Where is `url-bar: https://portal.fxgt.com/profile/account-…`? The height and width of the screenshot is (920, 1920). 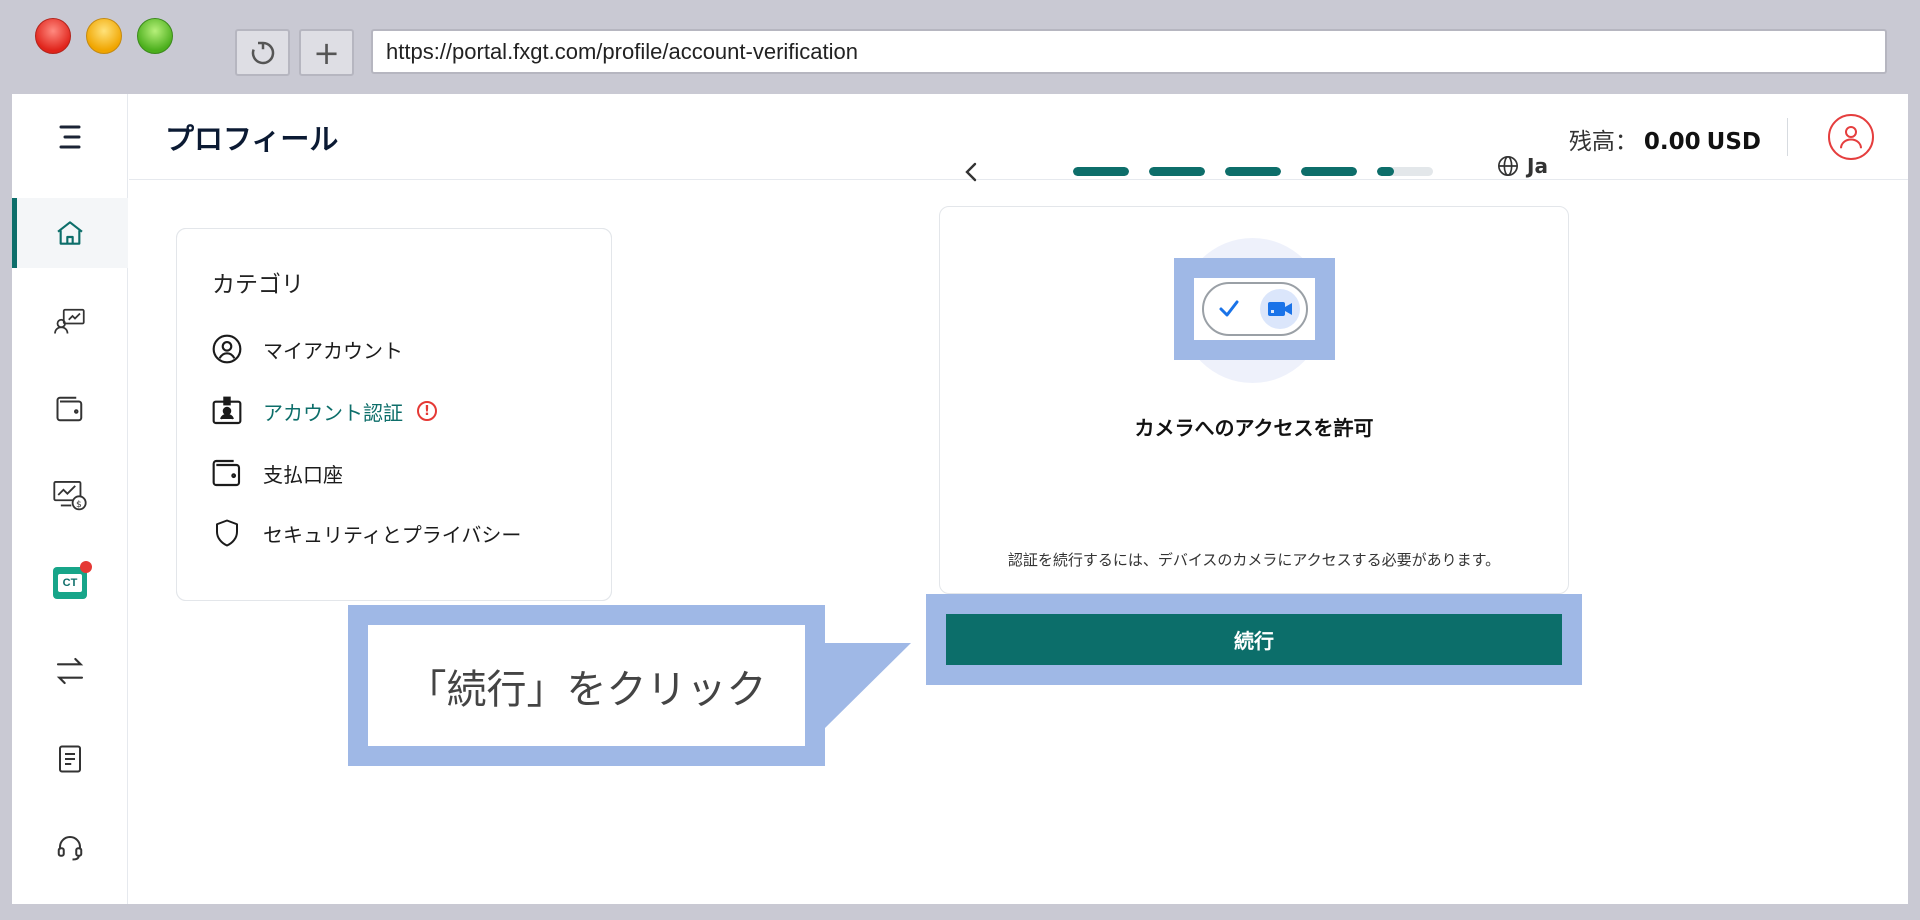 url-bar: https://portal.fxgt.com/profile/account-… is located at coordinates (1129, 51).